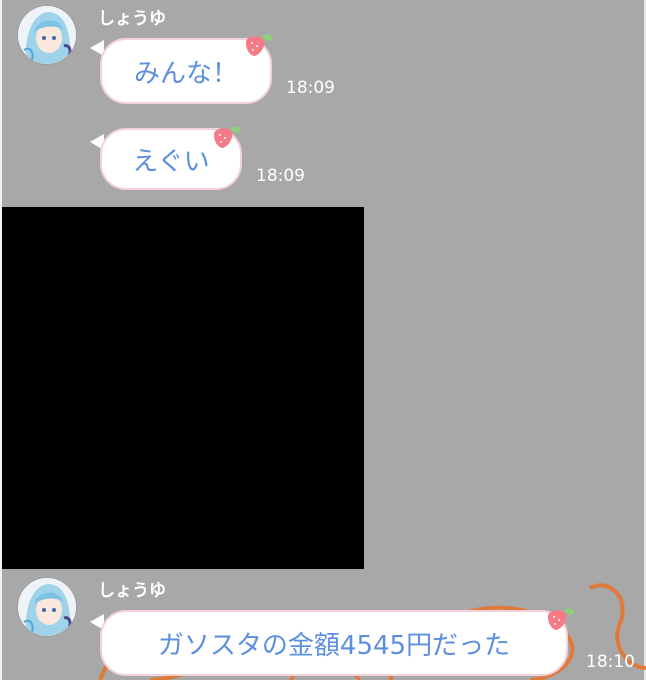 The width and height of the screenshot is (646, 680). Describe the element at coordinates (610, 662) in the screenshot. I see `message-timestamp: 18:10` at that location.